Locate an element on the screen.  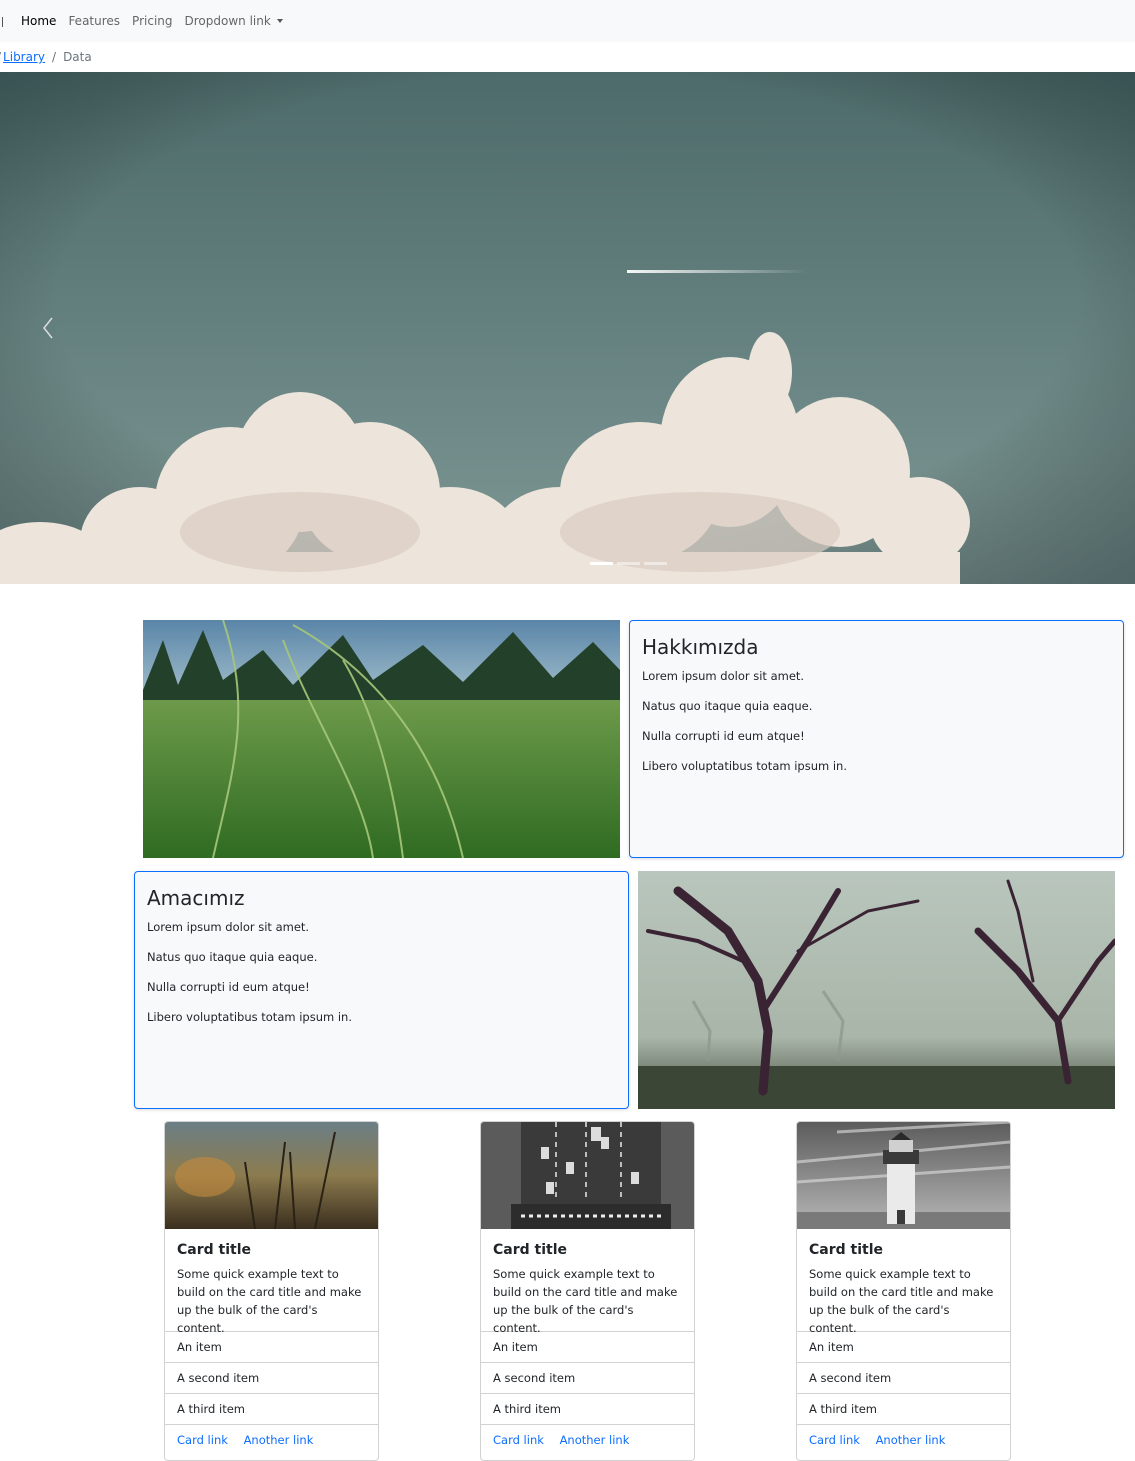
grass-photo is located at coordinates (381, 739).